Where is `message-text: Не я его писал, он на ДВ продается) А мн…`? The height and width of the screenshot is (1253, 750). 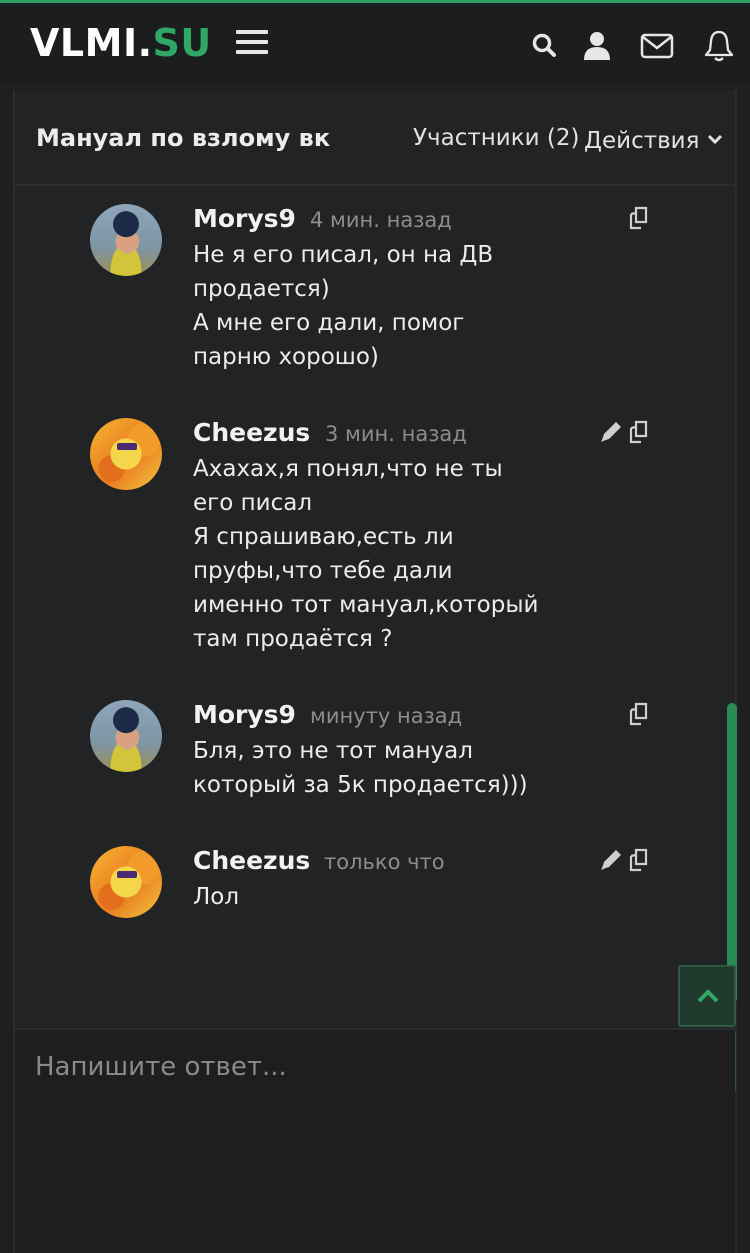 message-text: Не я его писал, он на ДВ продается) А мн… is located at coordinates (343, 306).